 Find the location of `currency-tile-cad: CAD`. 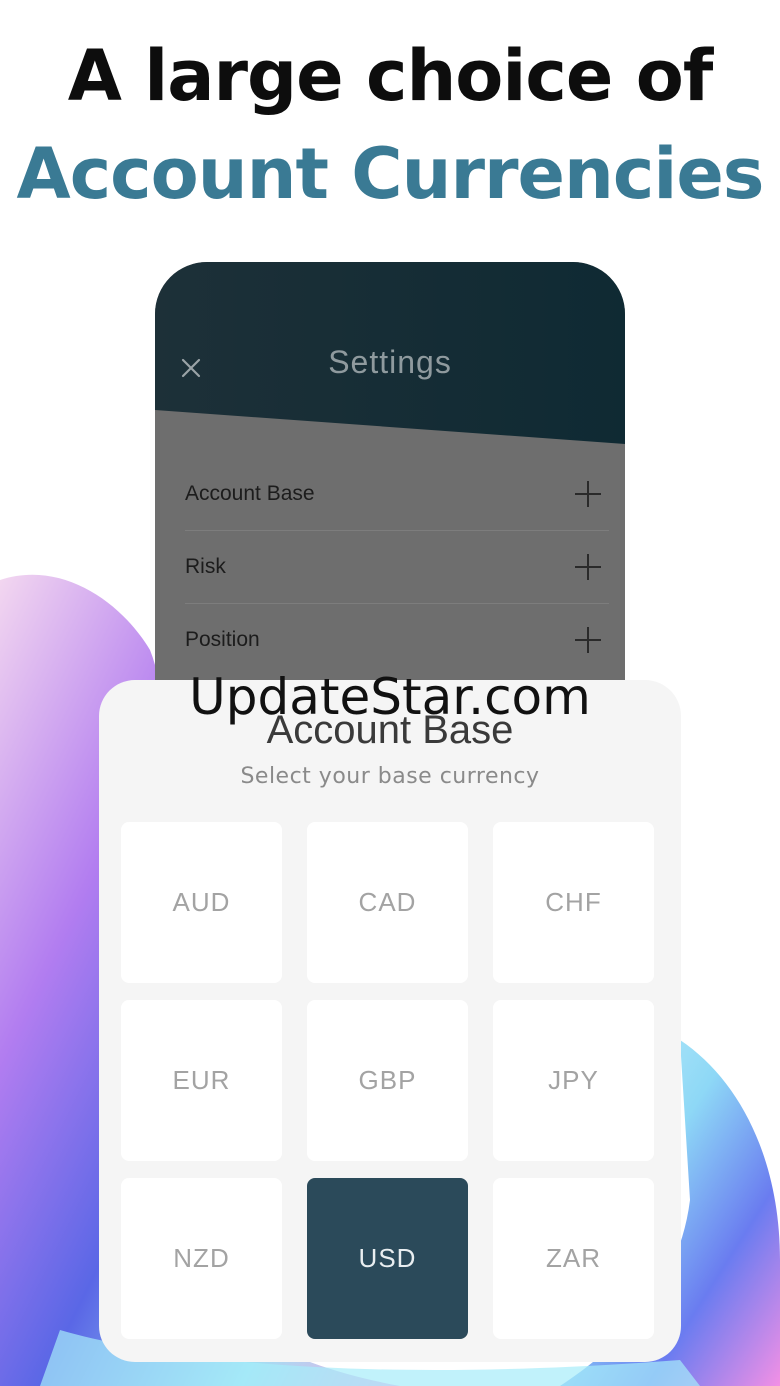

currency-tile-cad: CAD is located at coordinates (387, 902).